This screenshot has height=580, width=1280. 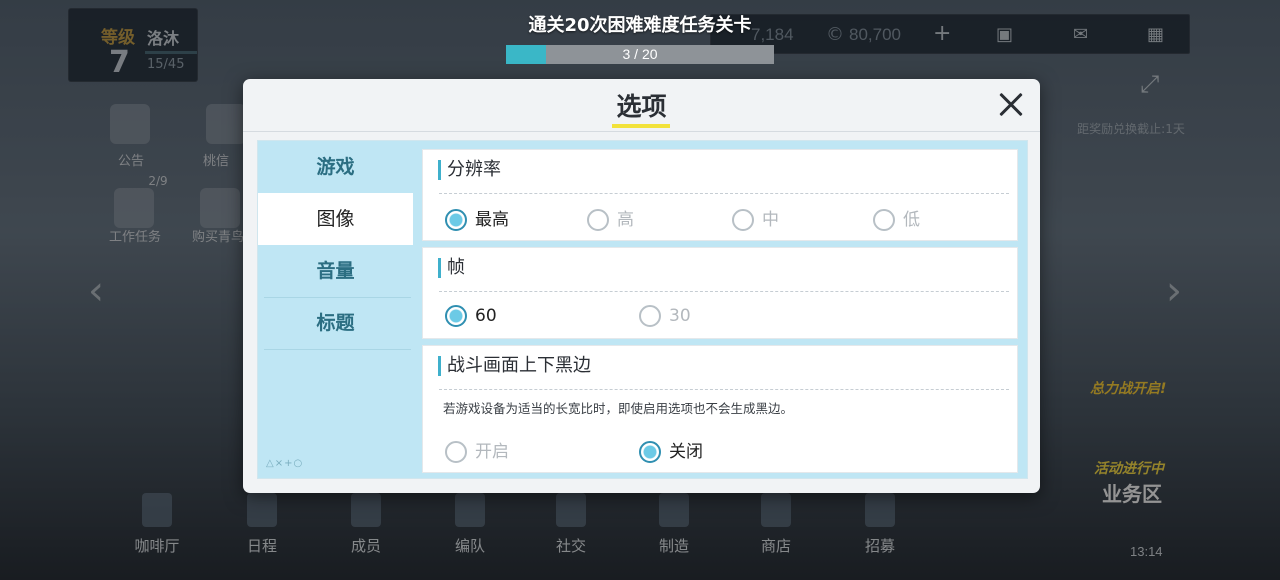 What do you see at coordinates (640, 25) in the screenshot?
I see `mission-title: 通关20次困难难度任务关卡` at bounding box center [640, 25].